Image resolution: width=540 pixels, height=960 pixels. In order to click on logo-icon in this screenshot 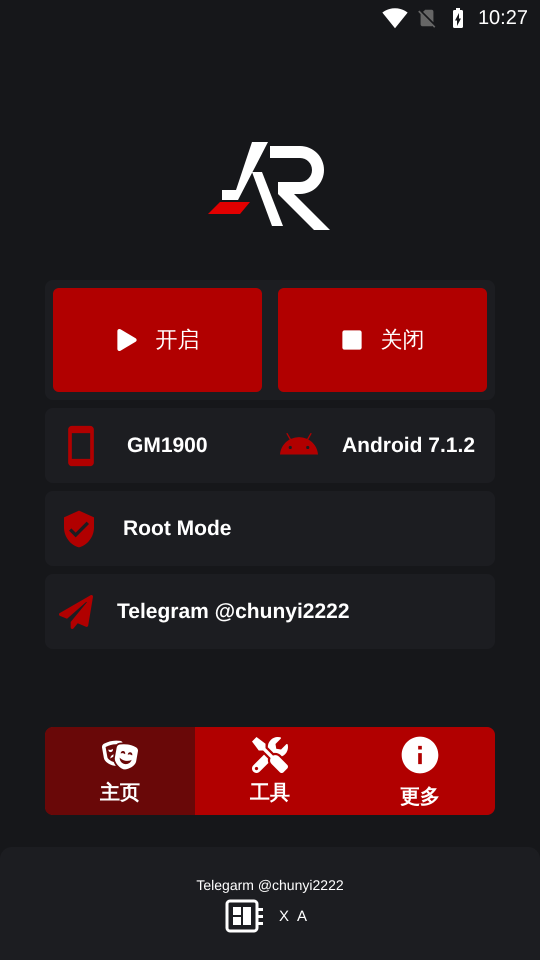, I will do `click(270, 186)`.